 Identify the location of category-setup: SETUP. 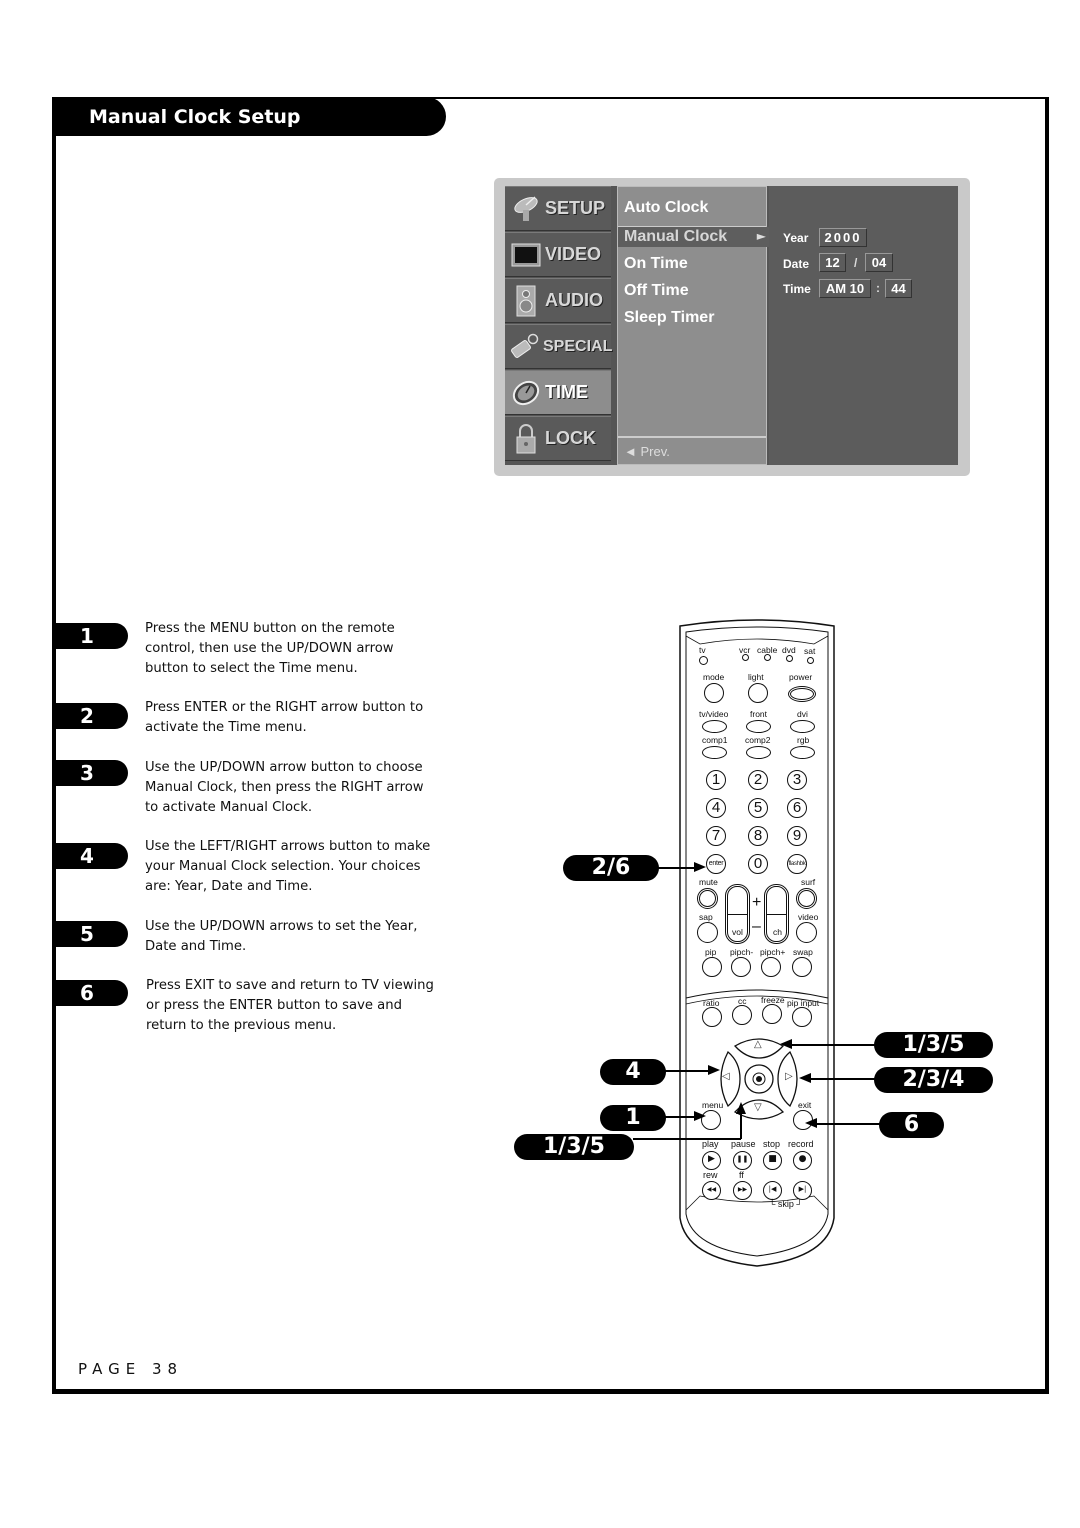
(558, 208).